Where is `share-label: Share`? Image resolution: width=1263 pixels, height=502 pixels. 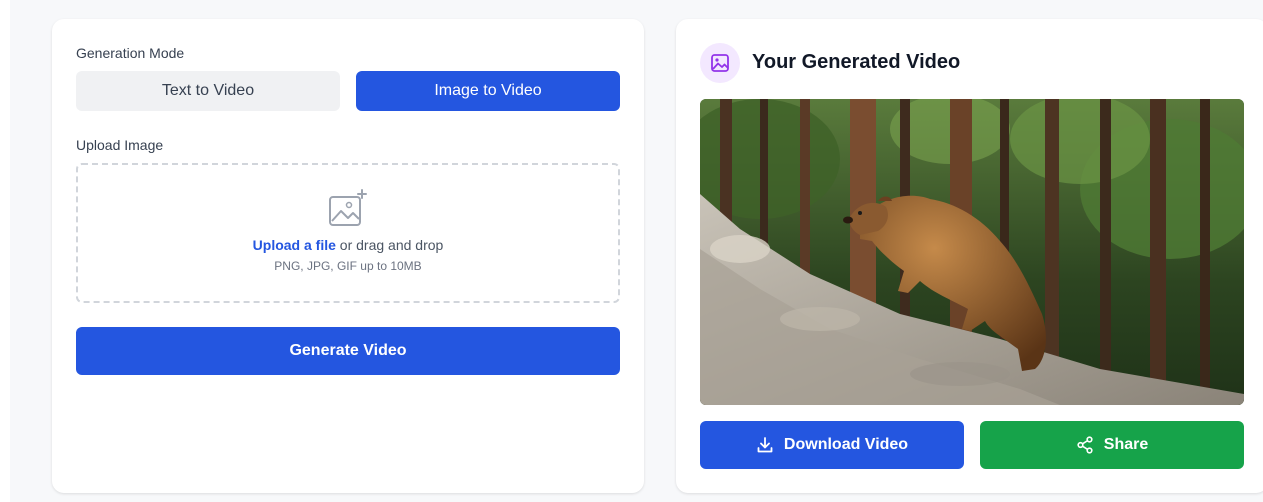 share-label: Share is located at coordinates (1126, 444).